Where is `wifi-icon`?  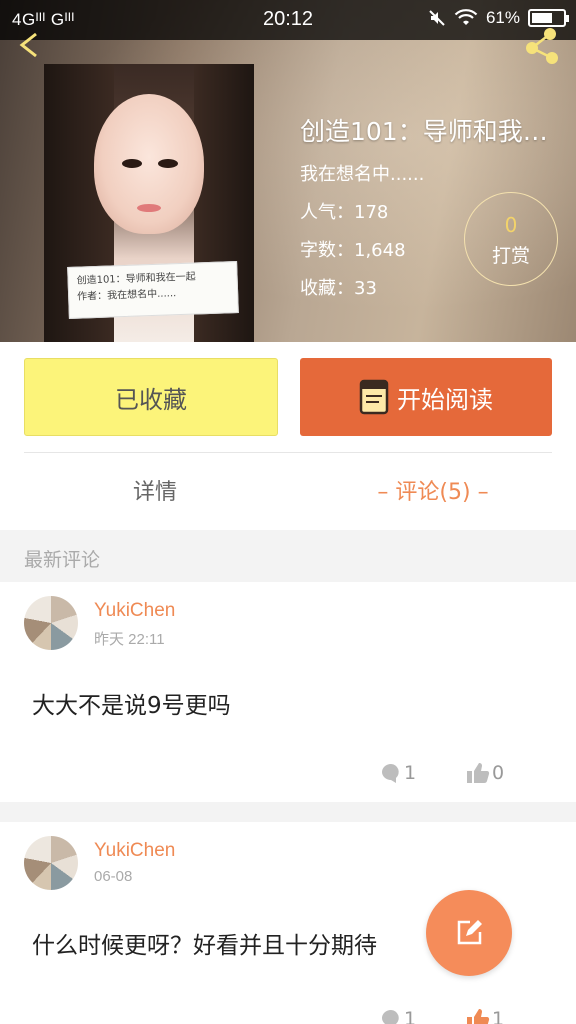
wifi-icon is located at coordinates (466, 17).